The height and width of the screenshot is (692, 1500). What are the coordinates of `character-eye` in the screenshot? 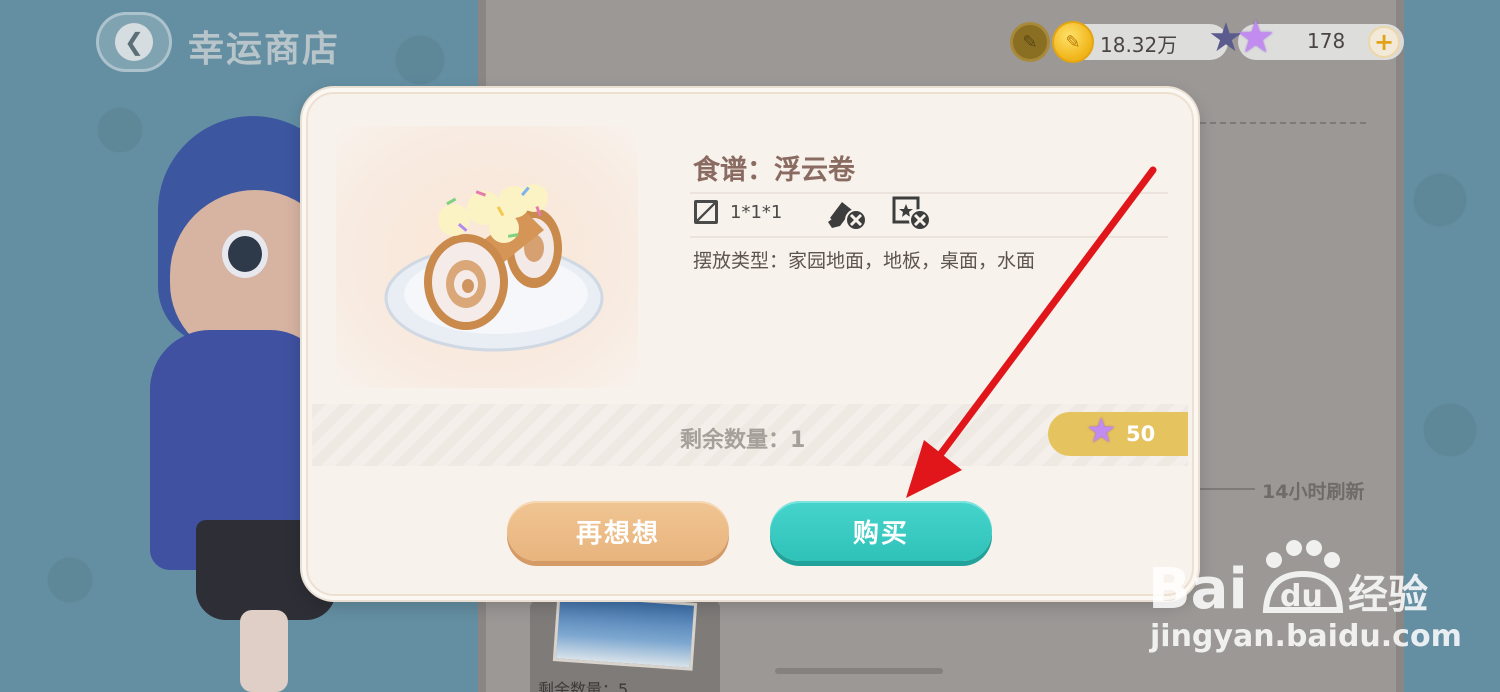 It's located at (245, 254).